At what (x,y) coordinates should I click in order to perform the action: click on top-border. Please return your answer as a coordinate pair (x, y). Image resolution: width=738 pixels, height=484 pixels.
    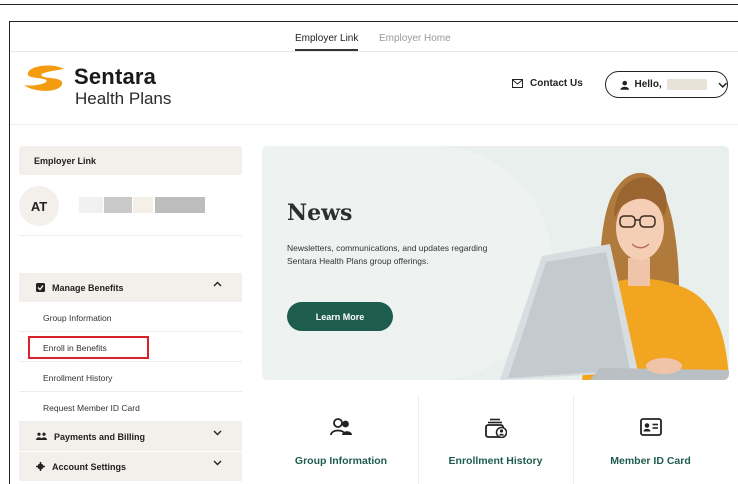
    Looking at the image, I should click on (369, 4).